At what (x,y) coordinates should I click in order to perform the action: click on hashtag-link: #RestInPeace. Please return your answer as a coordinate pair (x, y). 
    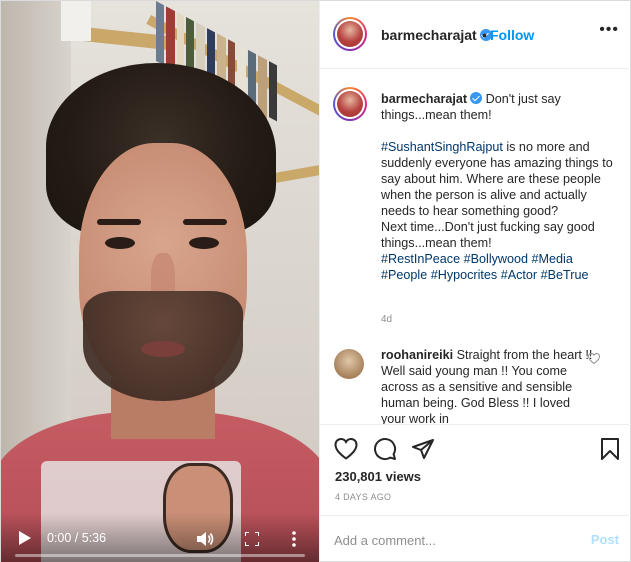
    Looking at the image, I should click on (420, 259).